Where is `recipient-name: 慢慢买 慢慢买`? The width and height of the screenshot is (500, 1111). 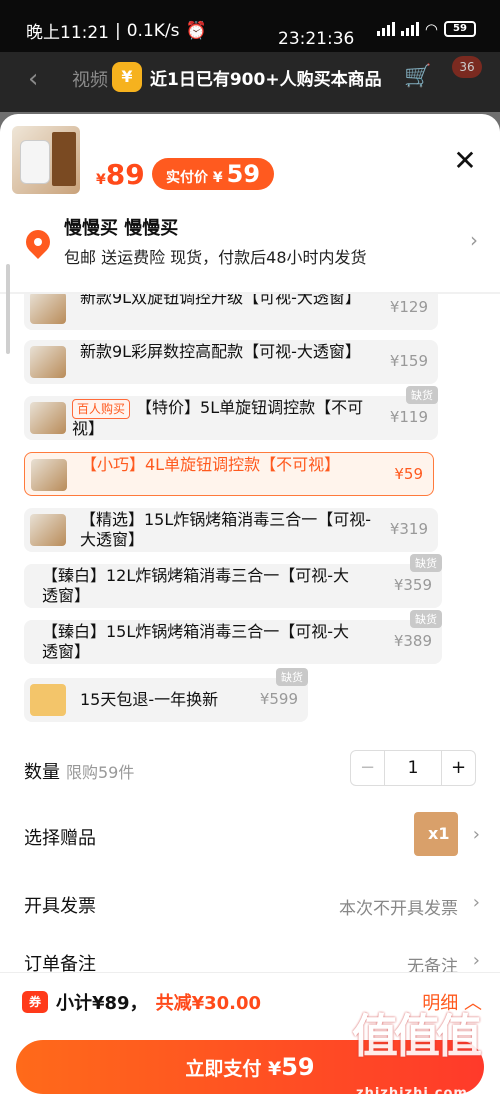 recipient-name: 慢慢买 慢慢买 is located at coordinates (121, 228).